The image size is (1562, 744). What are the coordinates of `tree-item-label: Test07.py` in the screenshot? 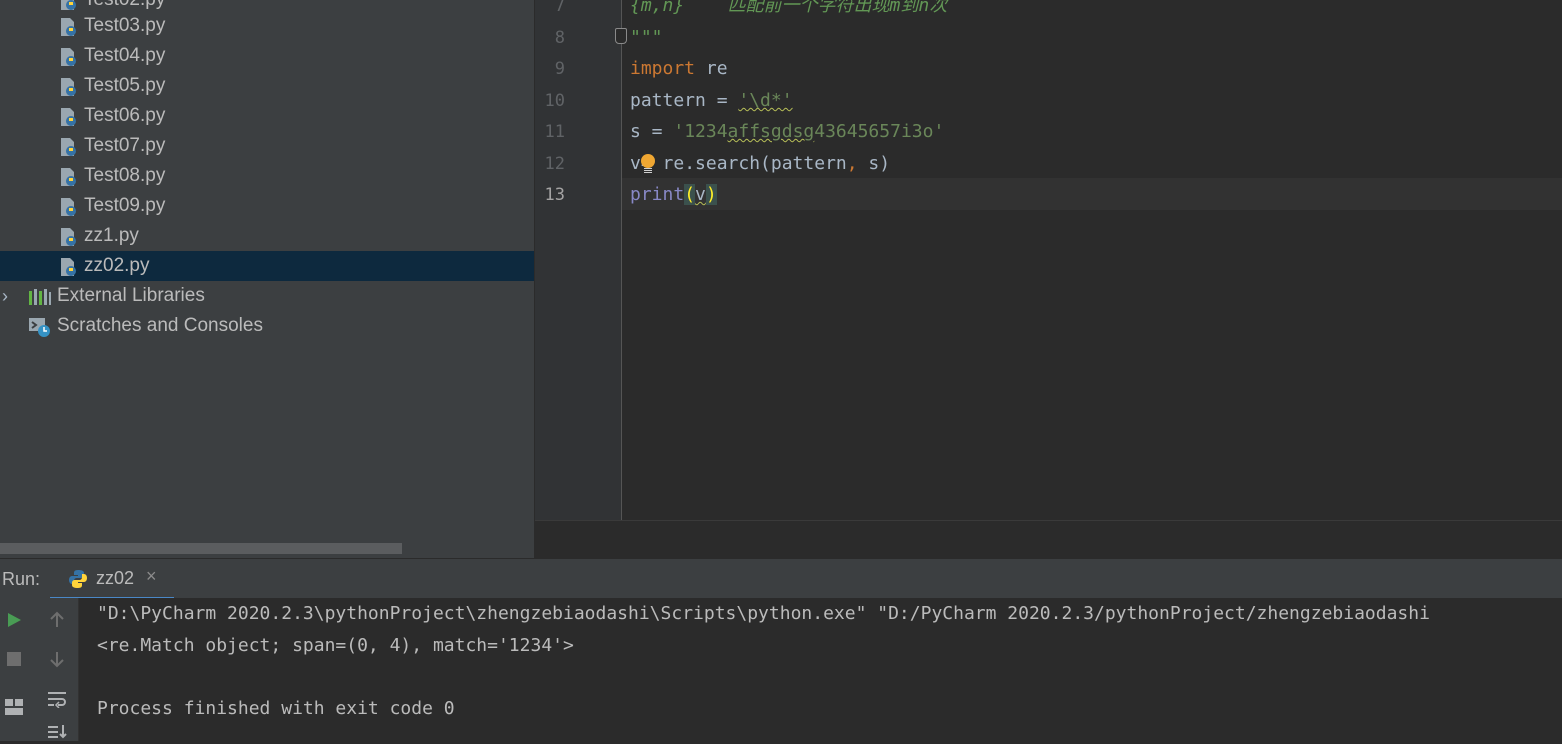 It's located at (125, 145).